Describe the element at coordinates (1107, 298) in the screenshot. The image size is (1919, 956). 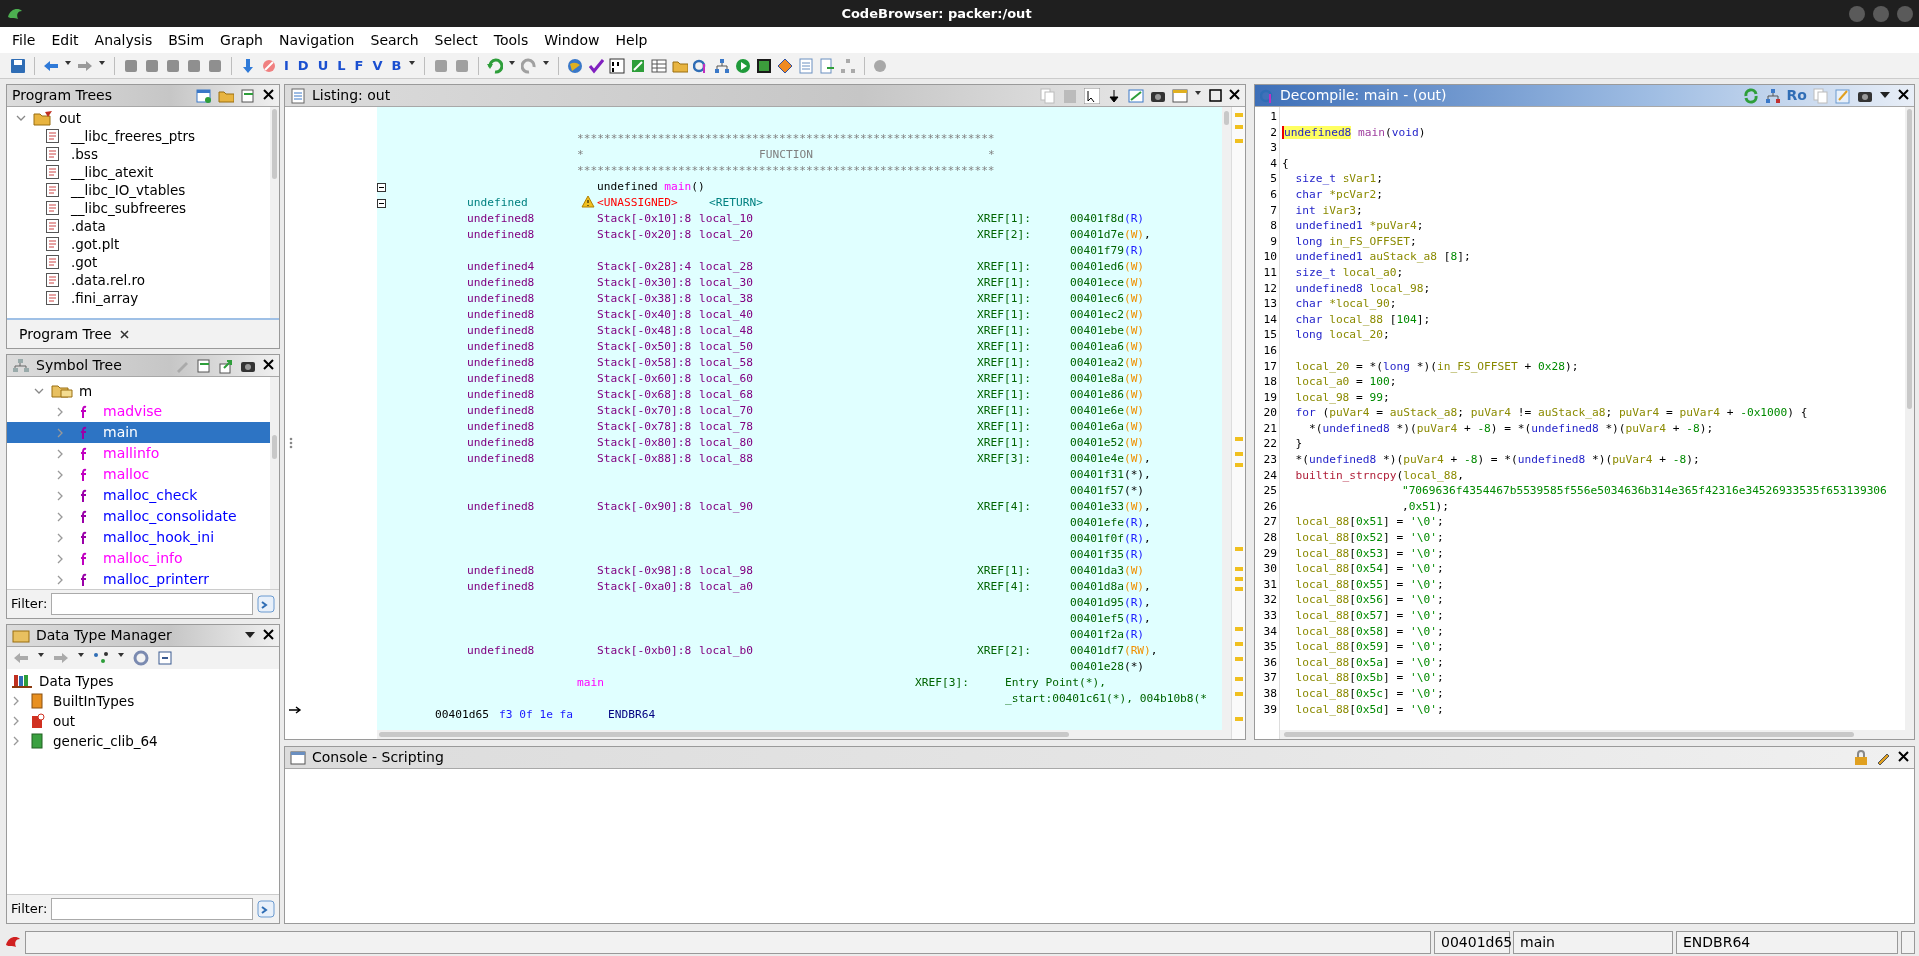
I see `xref-entry: 00401ec6(W)` at that location.